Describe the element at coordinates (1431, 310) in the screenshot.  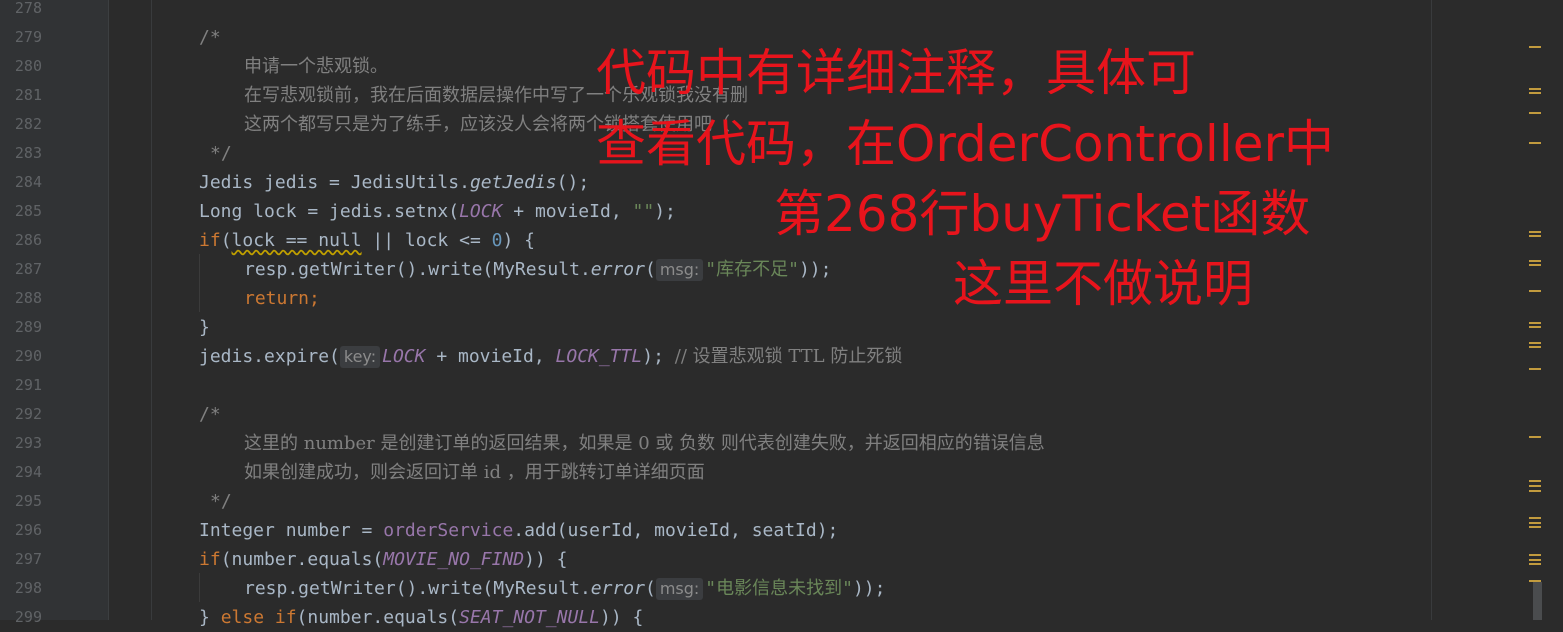
I see `right-margin-line` at that location.